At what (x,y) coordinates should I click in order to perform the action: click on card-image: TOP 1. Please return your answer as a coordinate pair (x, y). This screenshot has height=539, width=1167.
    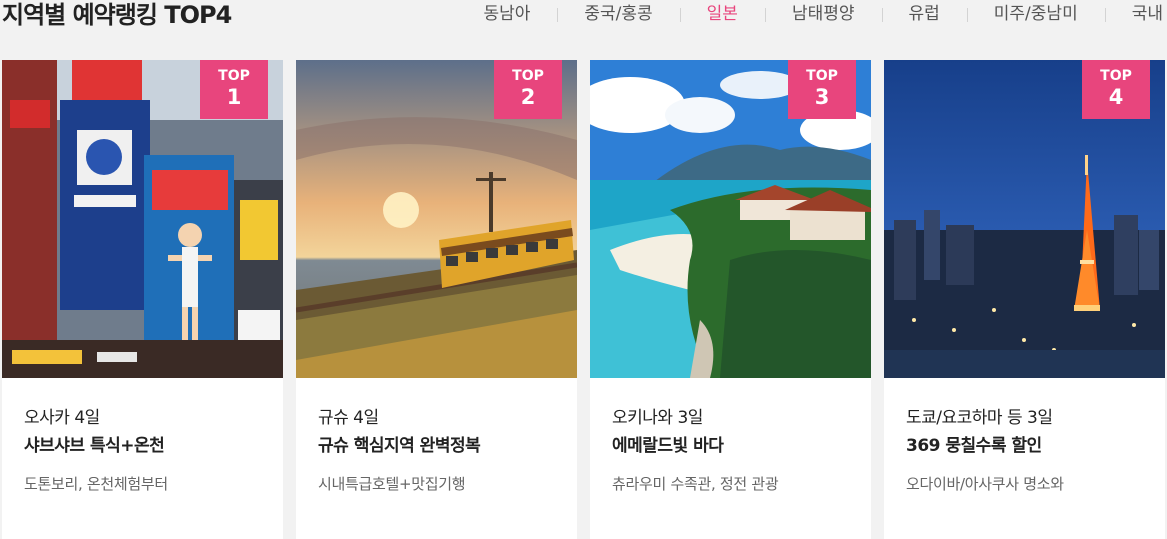
    Looking at the image, I should click on (142, 219).